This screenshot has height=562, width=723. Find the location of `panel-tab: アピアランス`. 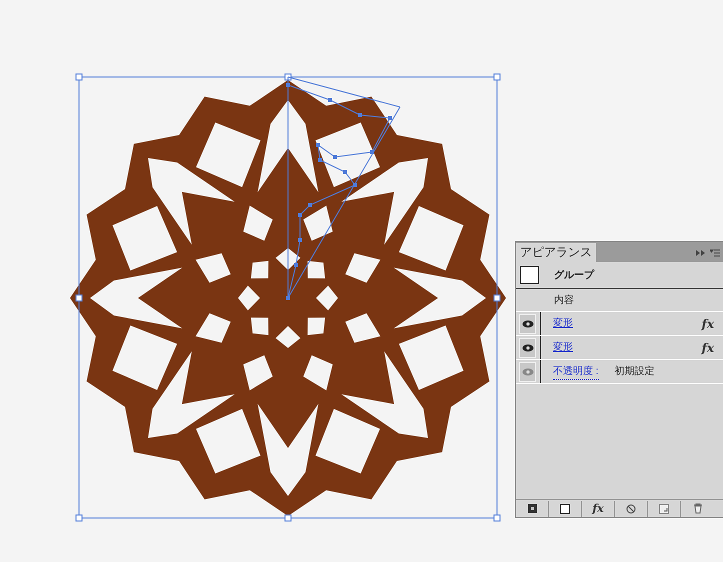

panel-tab: アピアランス is located at coordinates (556, 252).